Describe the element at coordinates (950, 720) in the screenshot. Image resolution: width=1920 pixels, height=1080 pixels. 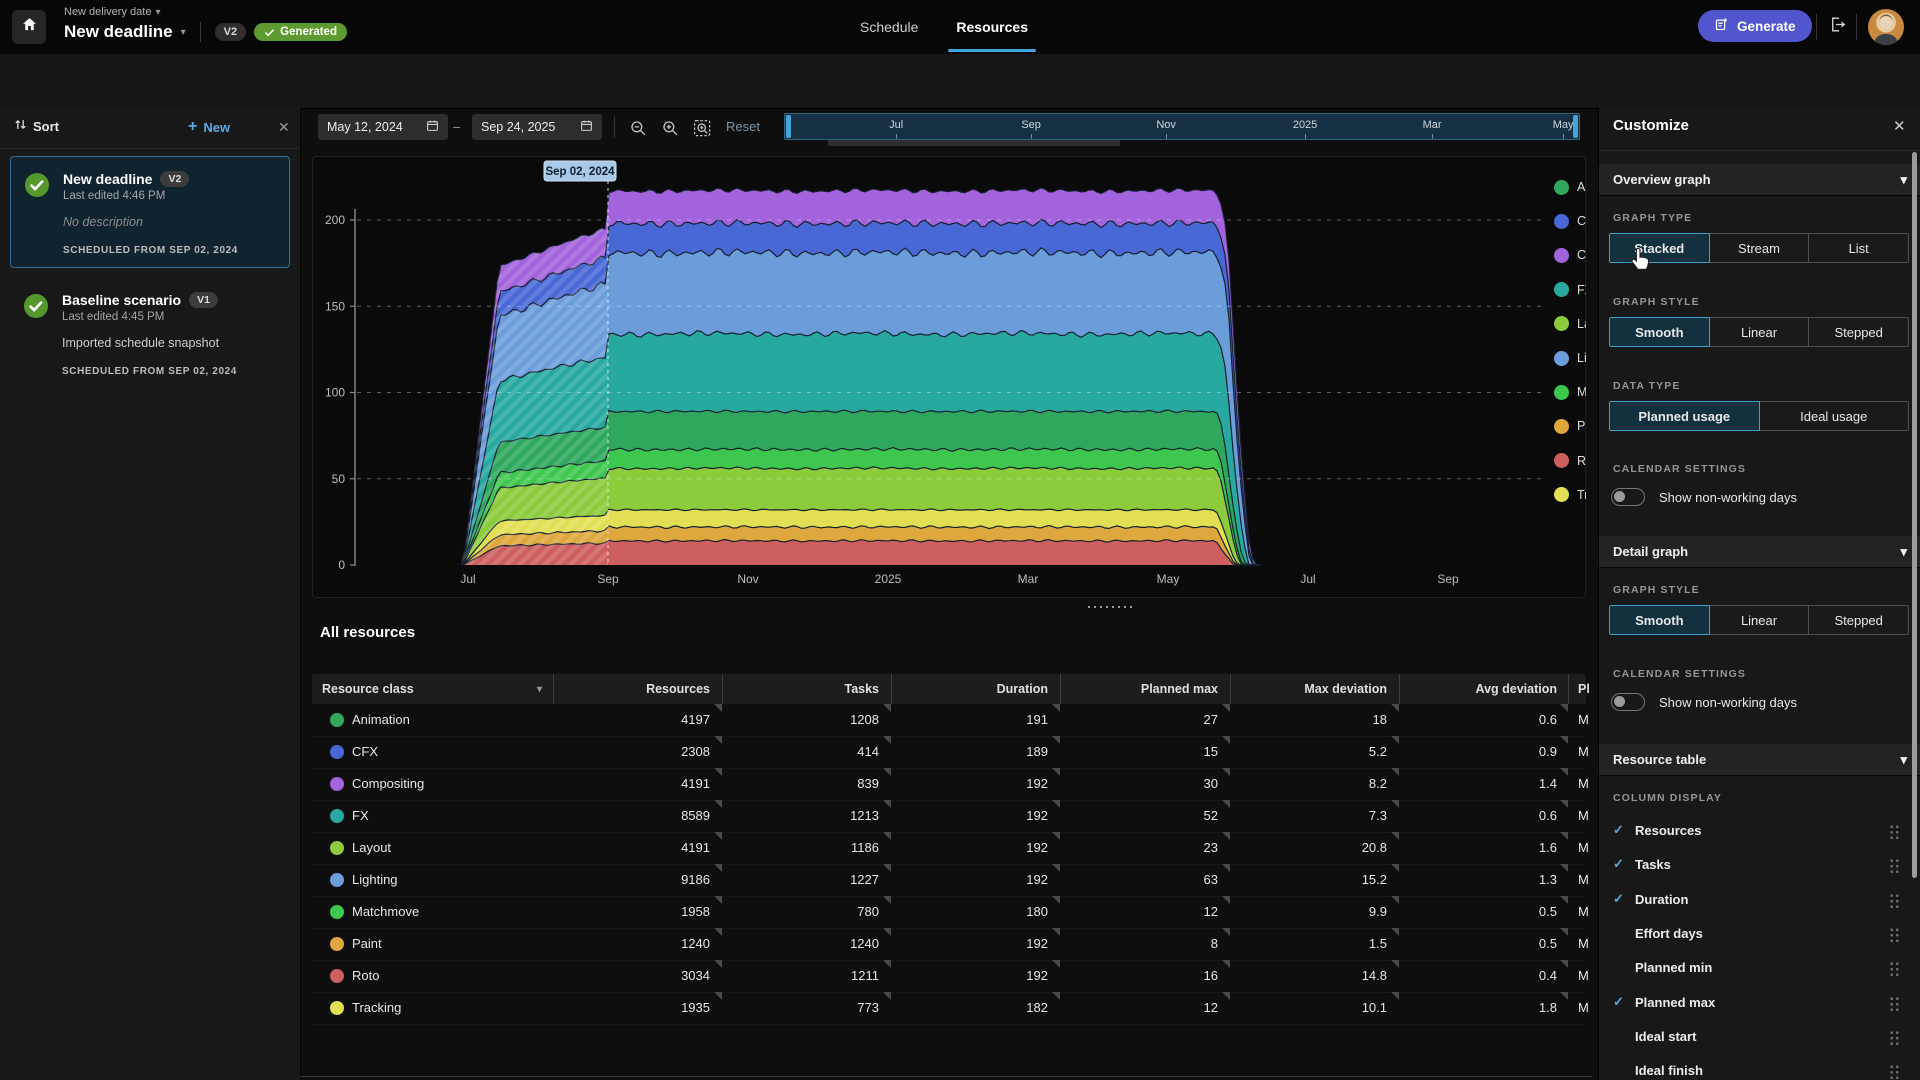
I see `table-row: Animation 4197 1208 191 27 18 0.6 M` at that location.